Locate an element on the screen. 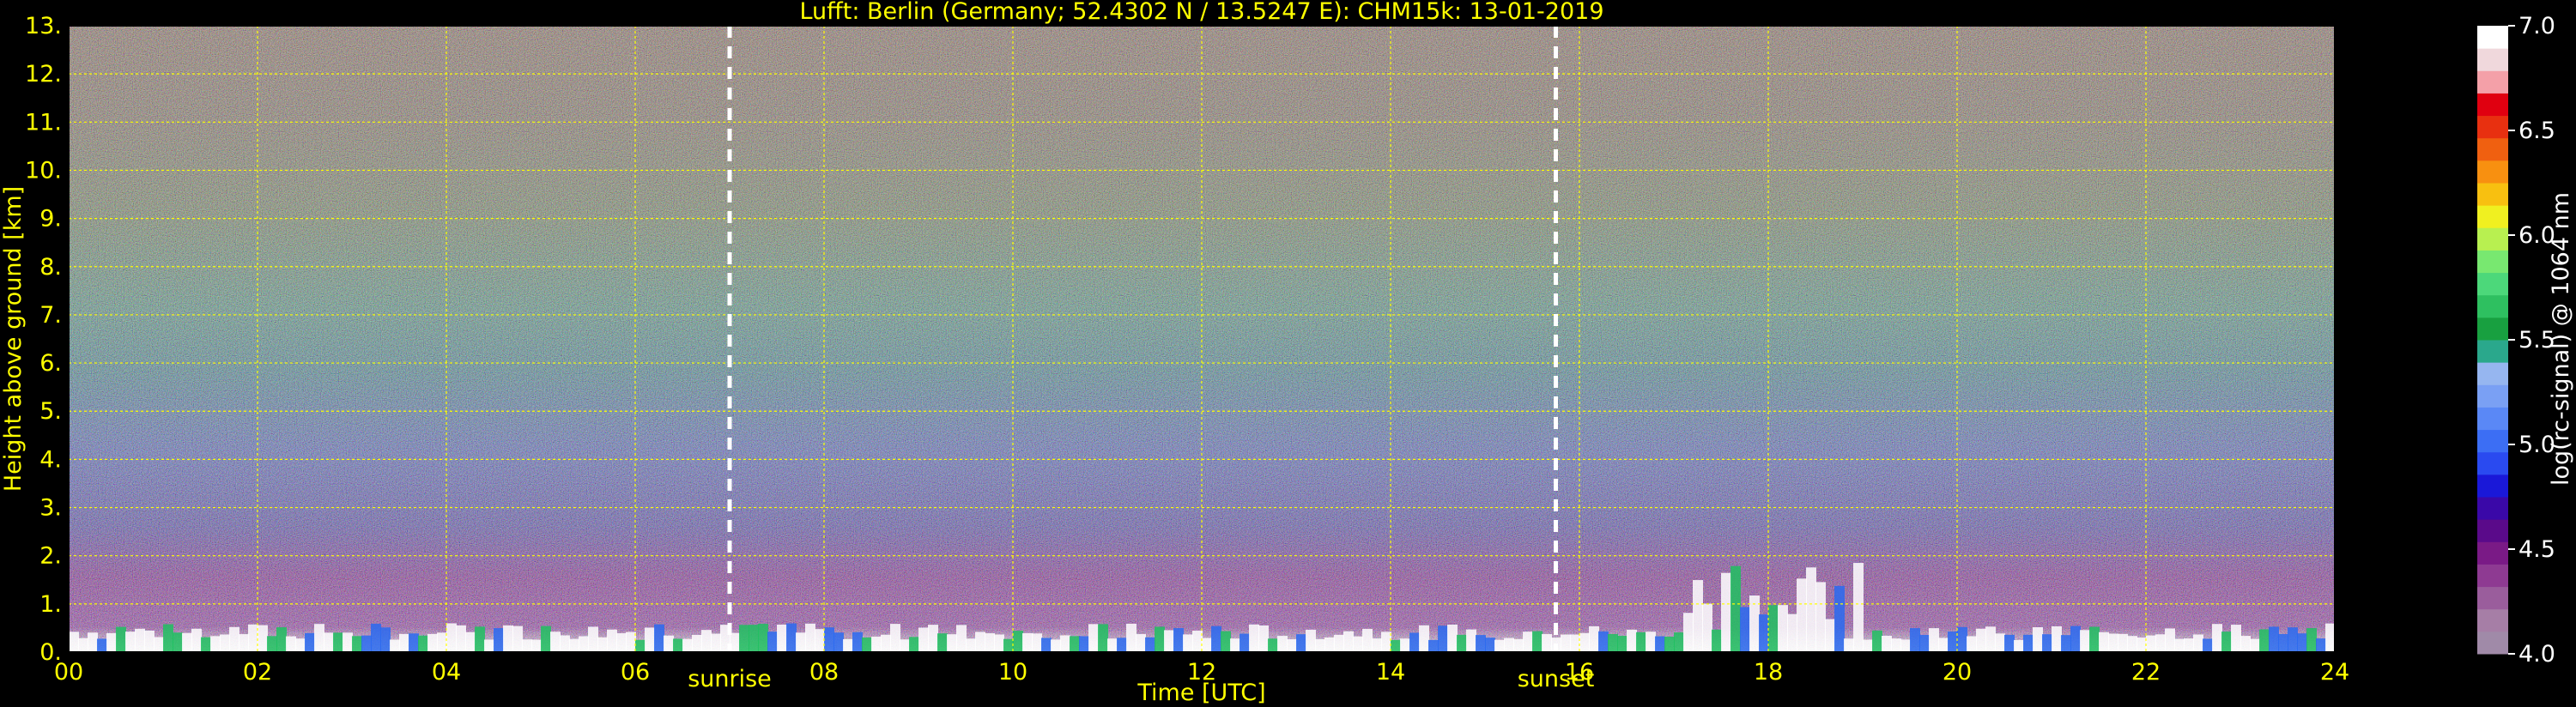  colorbar-label: log(rc-signal) @ 1064 nm is located at coordinates (2561, 339).